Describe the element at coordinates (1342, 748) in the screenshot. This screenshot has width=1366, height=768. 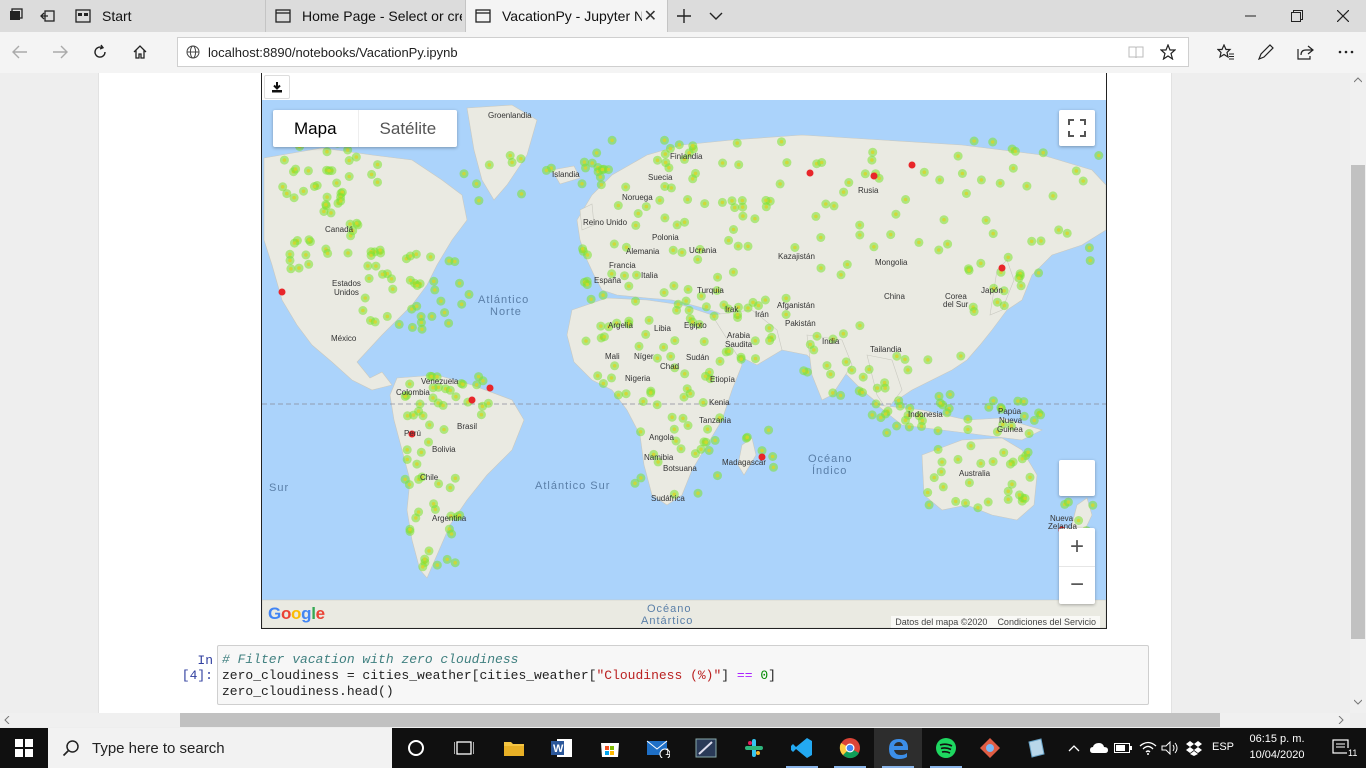
I see `action-center-icon: 11` at that location.